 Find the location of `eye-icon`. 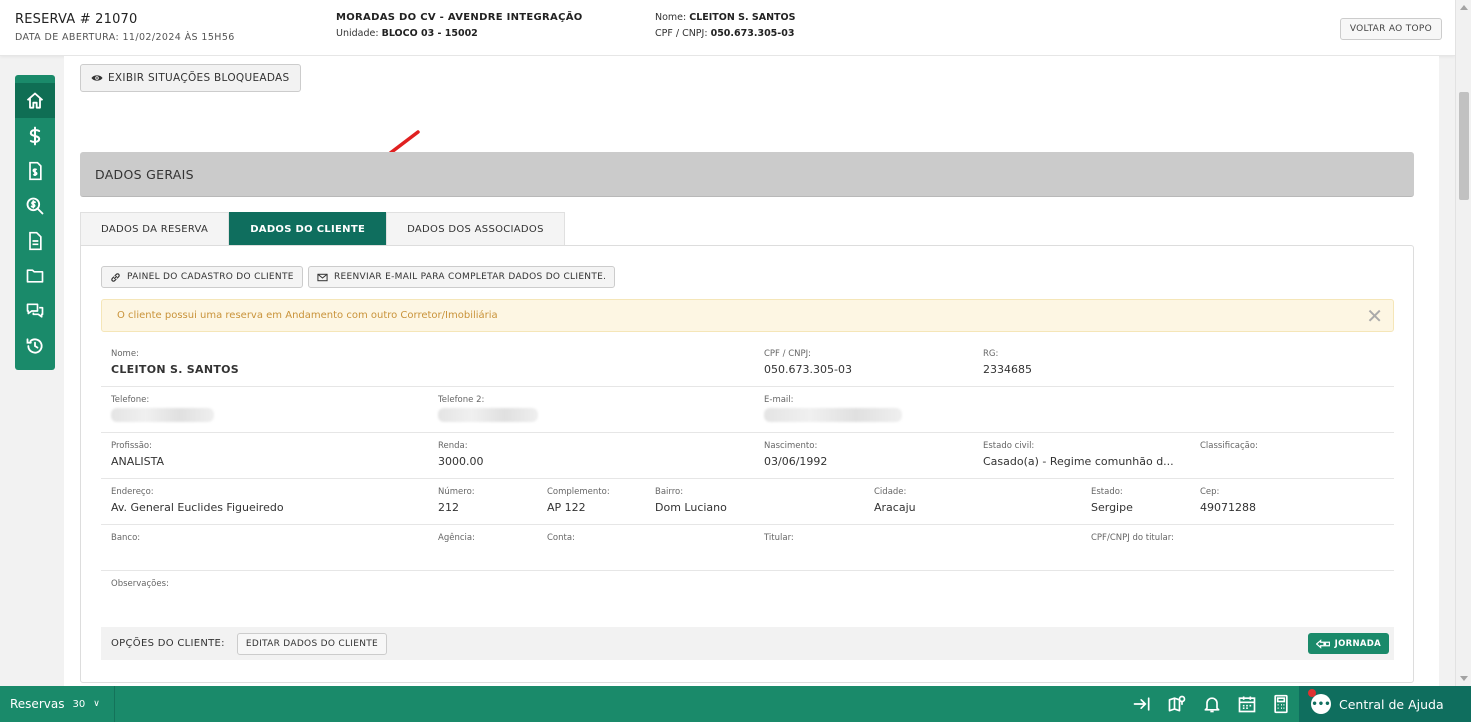

eye-icon is located at coordinates (97, 78).